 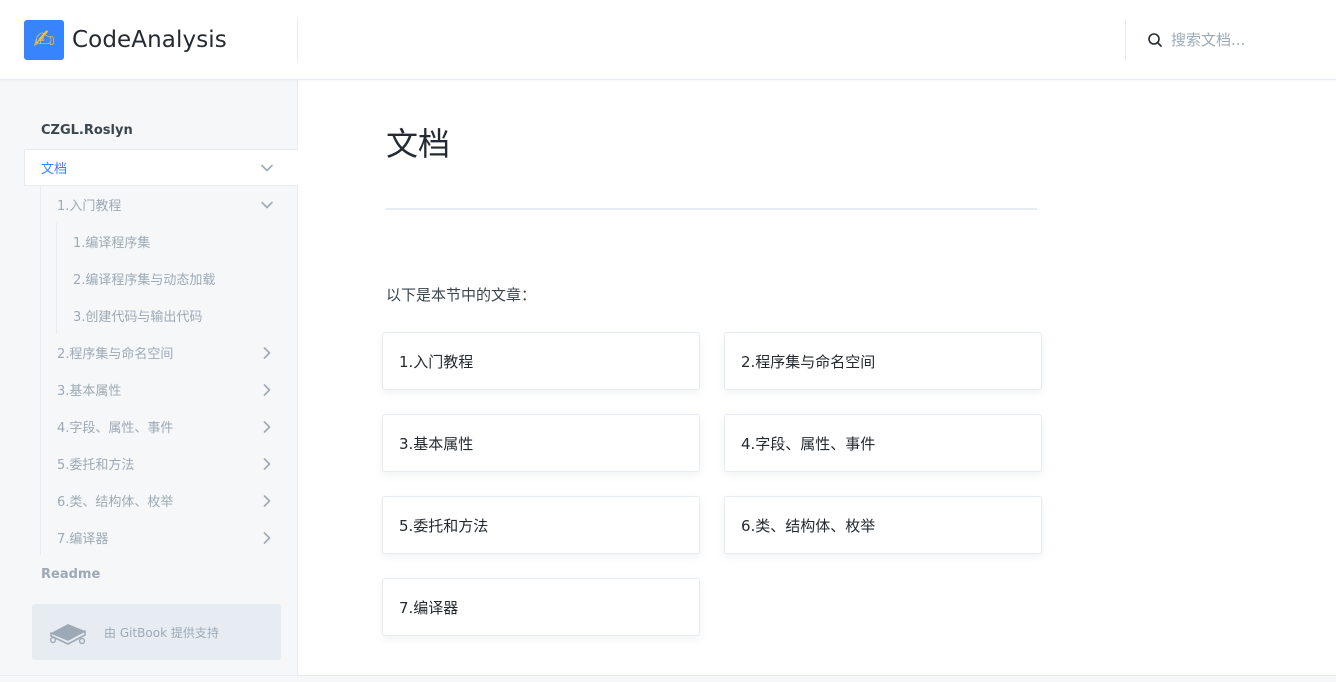 I want to click on article-card-label: 4.字段、属性、事件, so click(x=808, y=443).